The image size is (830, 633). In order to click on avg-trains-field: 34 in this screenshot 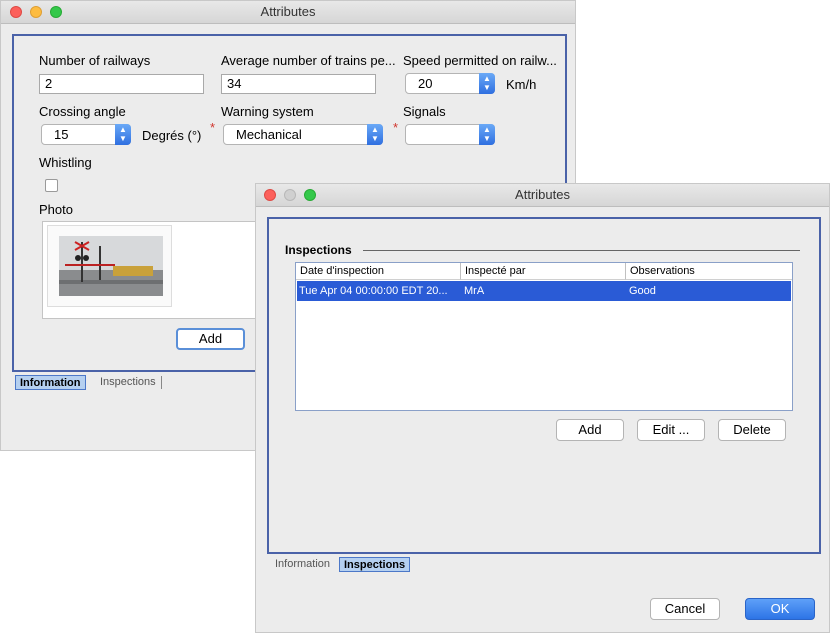, I will do `click(298, 84)`.